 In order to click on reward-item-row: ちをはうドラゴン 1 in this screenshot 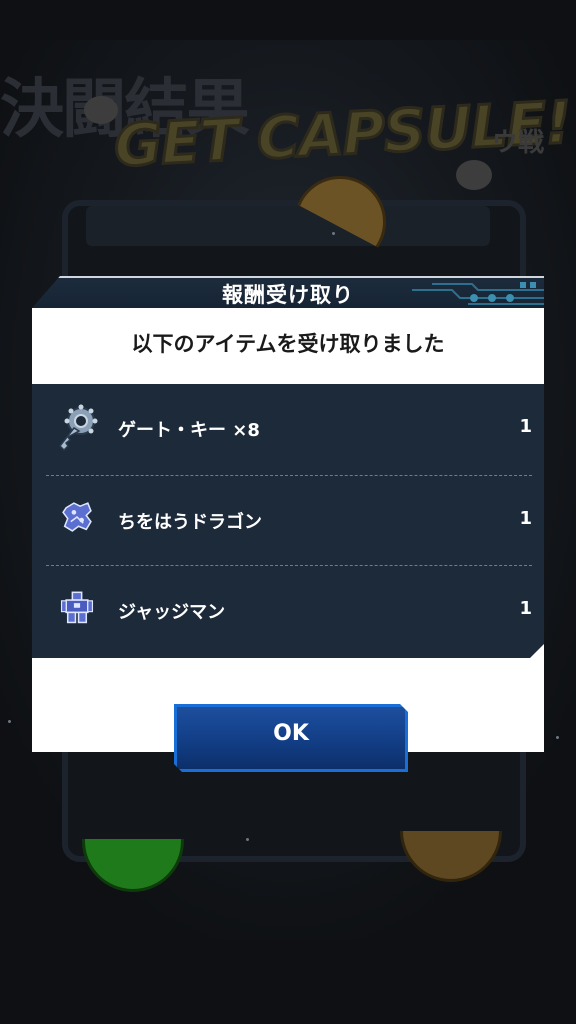, I will do `click(289, 520)`.